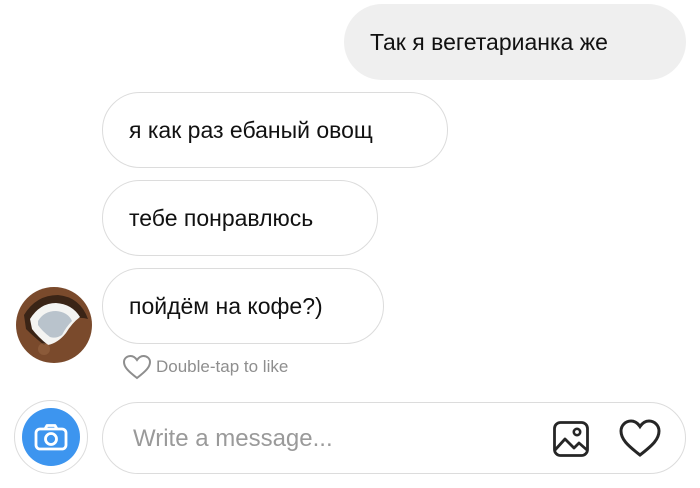 The width and height of the screenshot is (700, 488). I want to click on camera-icon, so click(51, 437).